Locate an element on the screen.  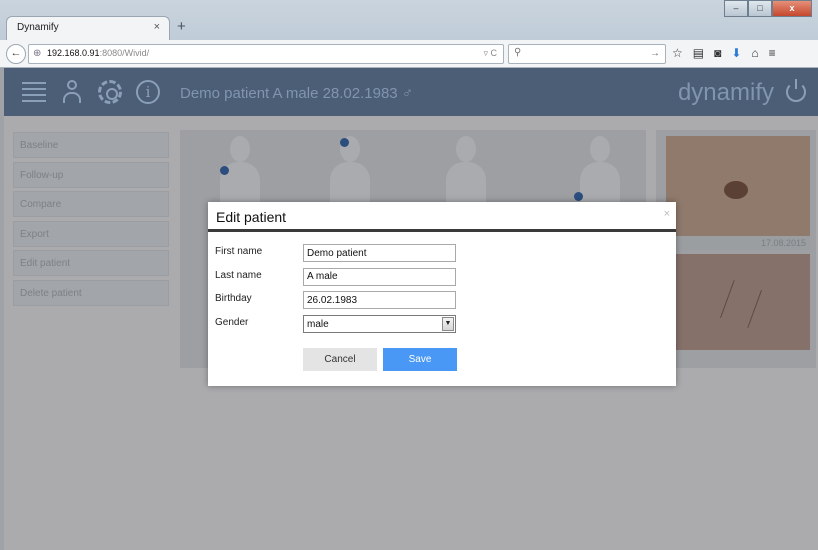
bookmark-star-icon: ☆ is located at coordinates (677, 53).